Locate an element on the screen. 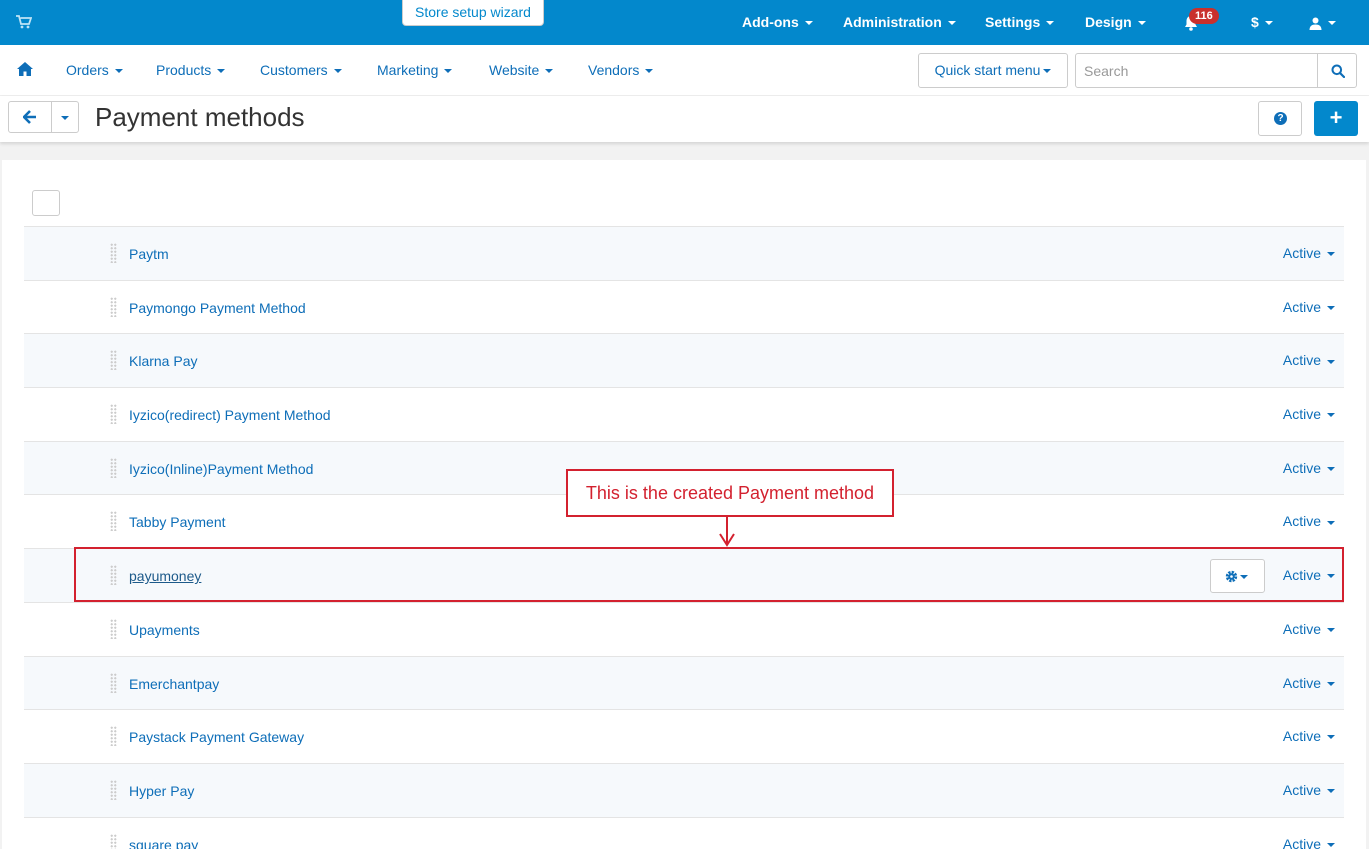  notification-badge: 116 is located at coordinates (1204, 16).